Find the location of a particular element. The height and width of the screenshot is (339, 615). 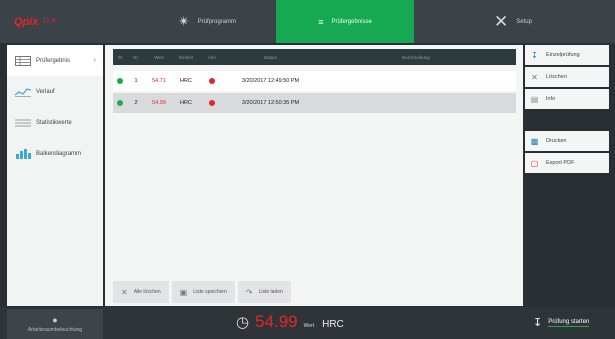

delete-all-button: ✕ Alle löschen is located at coordinates (141, 292).